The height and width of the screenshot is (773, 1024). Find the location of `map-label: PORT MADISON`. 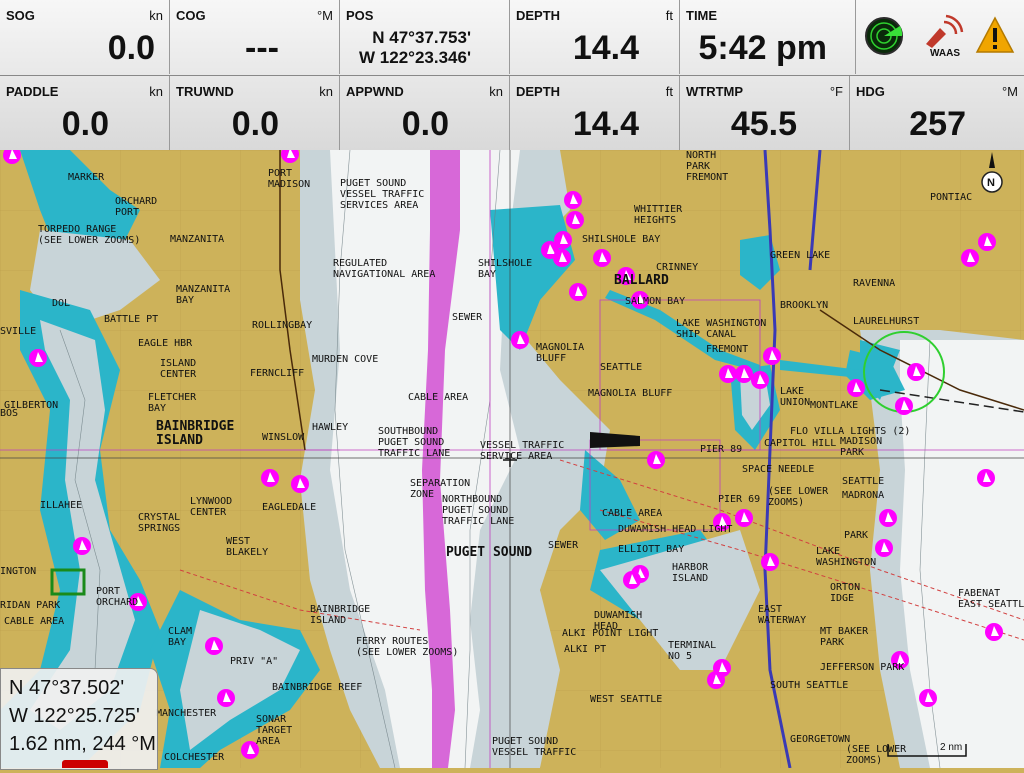

map-label: PORT MADISON is located at coordinates (289, 179).